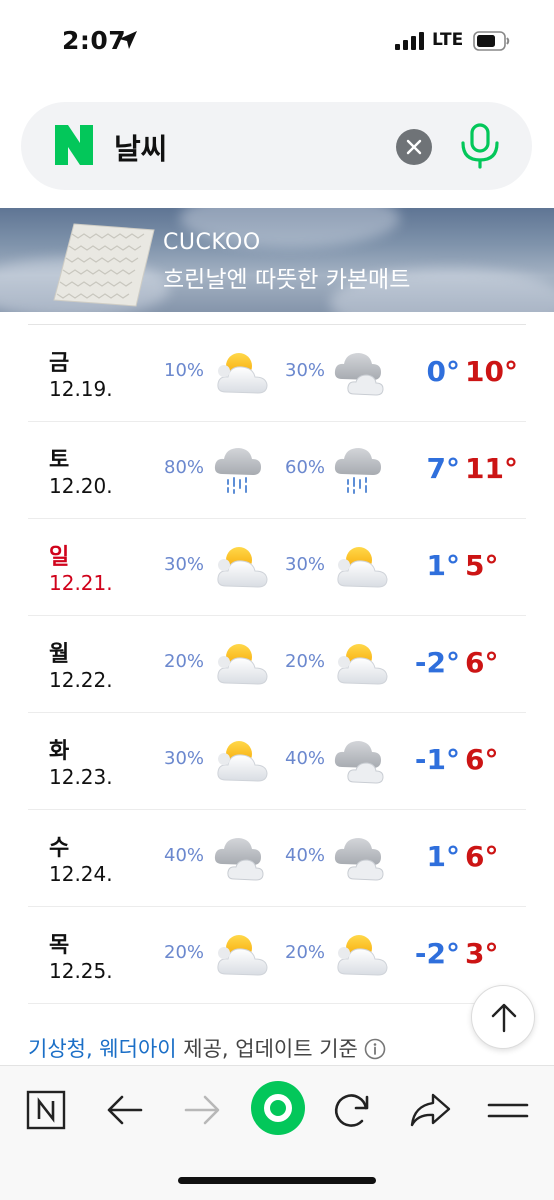 This screenshot has width=554, height=1200. I want to click on cellular-signal-icon, so click(409, 41).